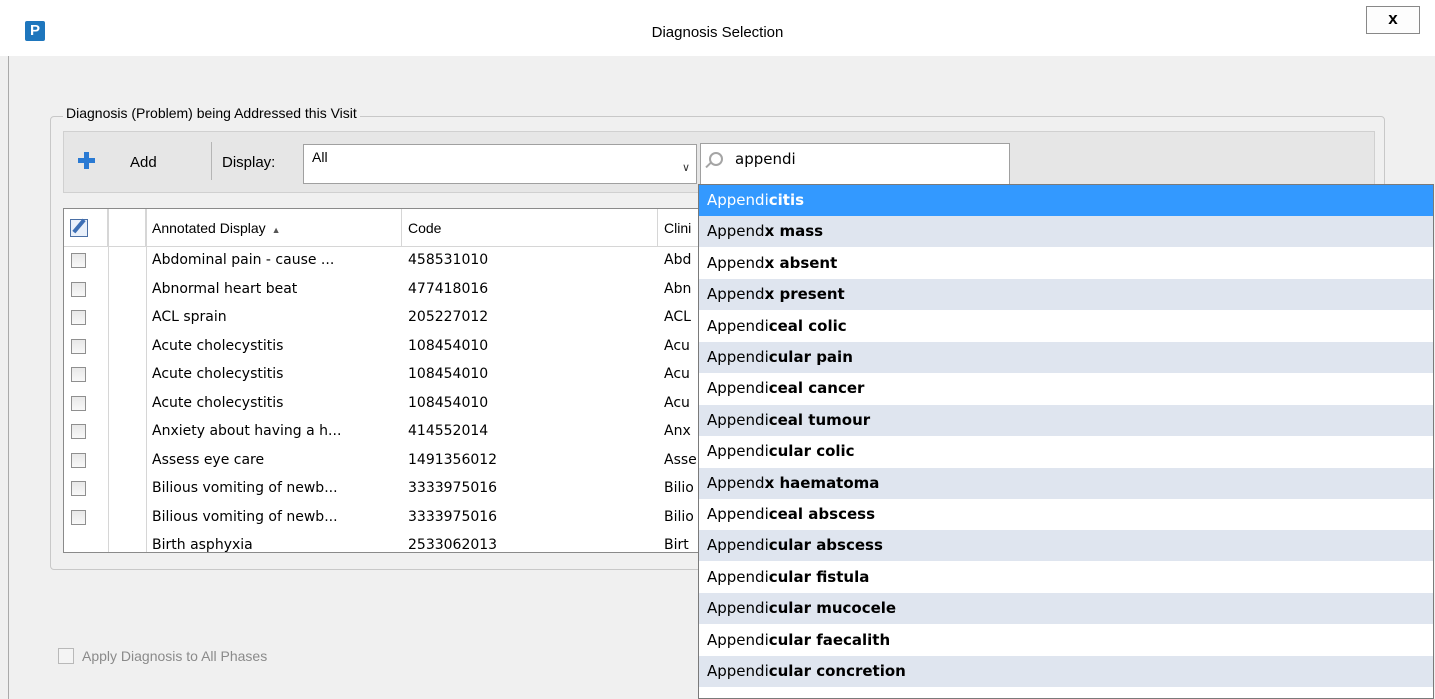 This screenshot has height=699, width=1435. Describe the element at coordinates (1066, 451) in the screenshot. I see `suggestion-item: Appendicular colic` at that location.